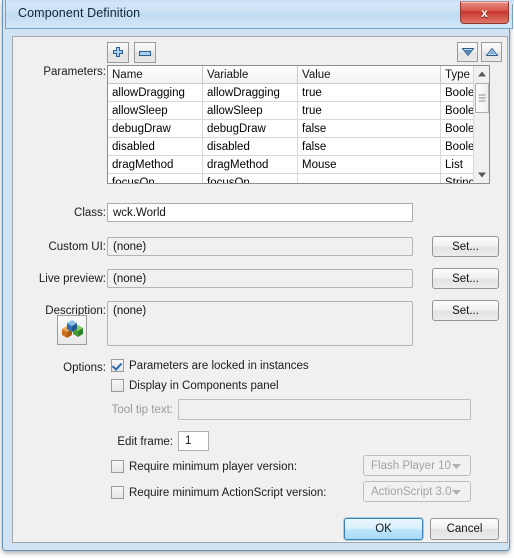 This screenshot has height=558, width=514. What do you see at coordinates (142, 410) in the screenshot?
I see `tooltip-text-label: Tool tip text:` at bounding box center [142, 410].